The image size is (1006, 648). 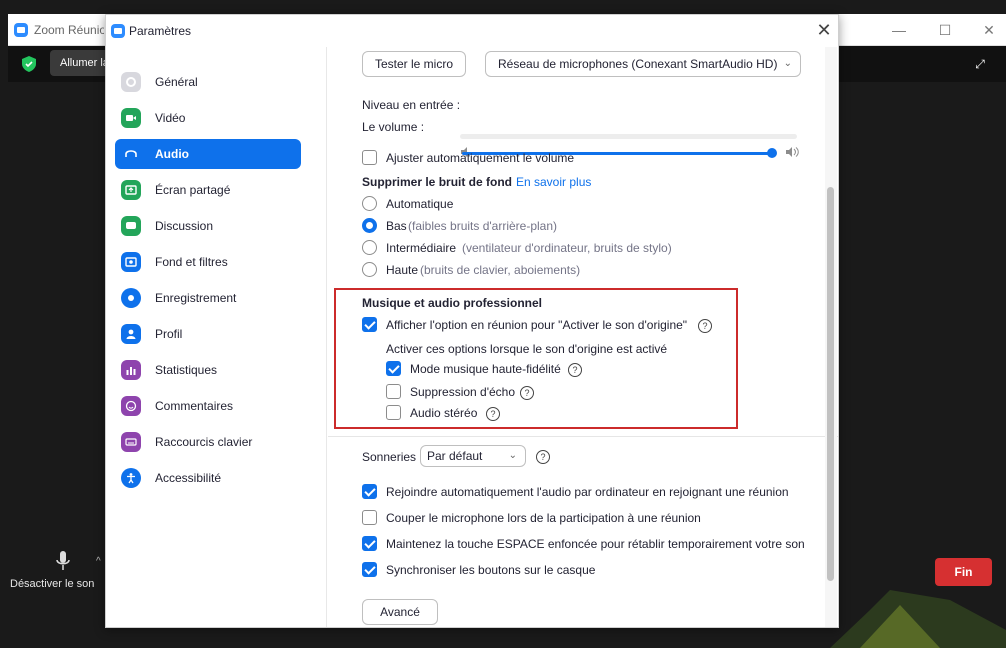 What do you see at coordinates (369, 157) in the screenshot?
I see `auto-volume-checkbox` at bounding box center [369, 157].